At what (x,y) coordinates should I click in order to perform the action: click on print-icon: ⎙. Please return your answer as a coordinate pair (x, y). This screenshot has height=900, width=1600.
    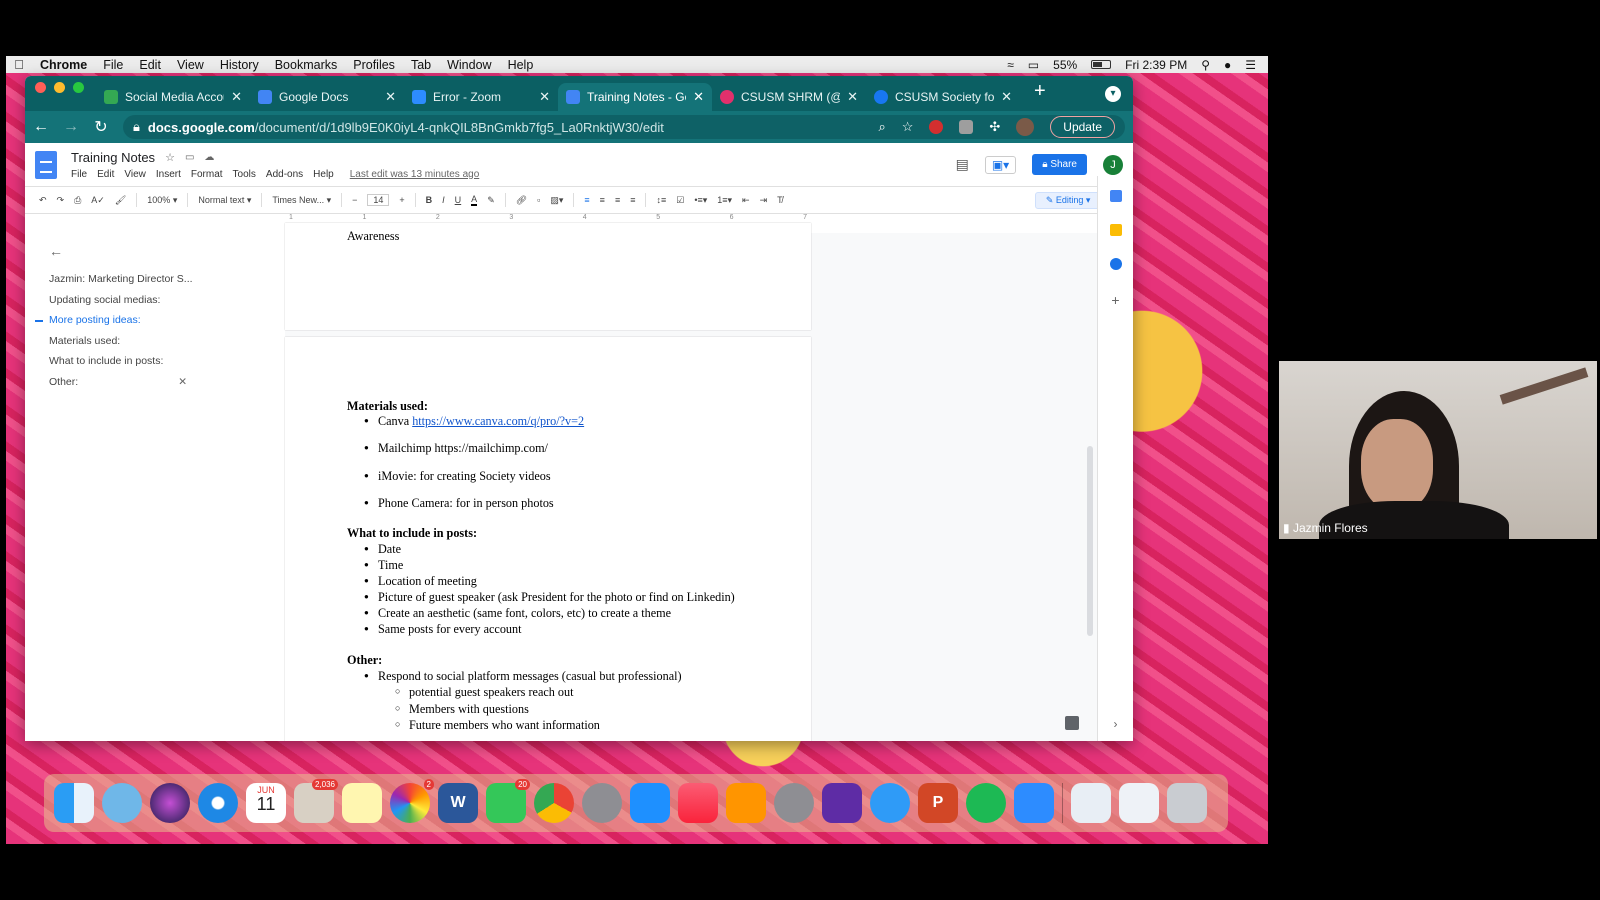
    Looking at the image, I should click on (77, 200).